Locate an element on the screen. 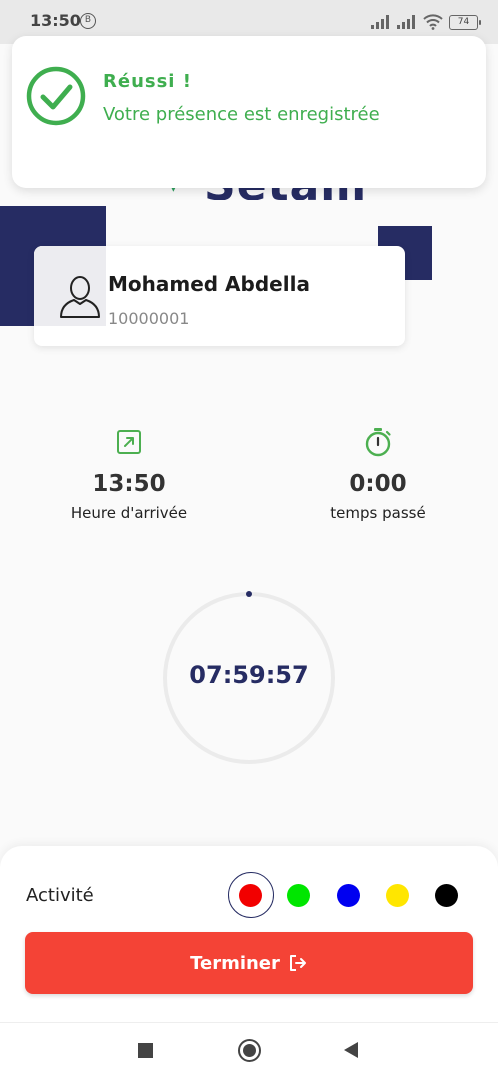 This screenshot has height=1080, width=498. toast-title: Réussi ! is located at coordinates (147, 81).